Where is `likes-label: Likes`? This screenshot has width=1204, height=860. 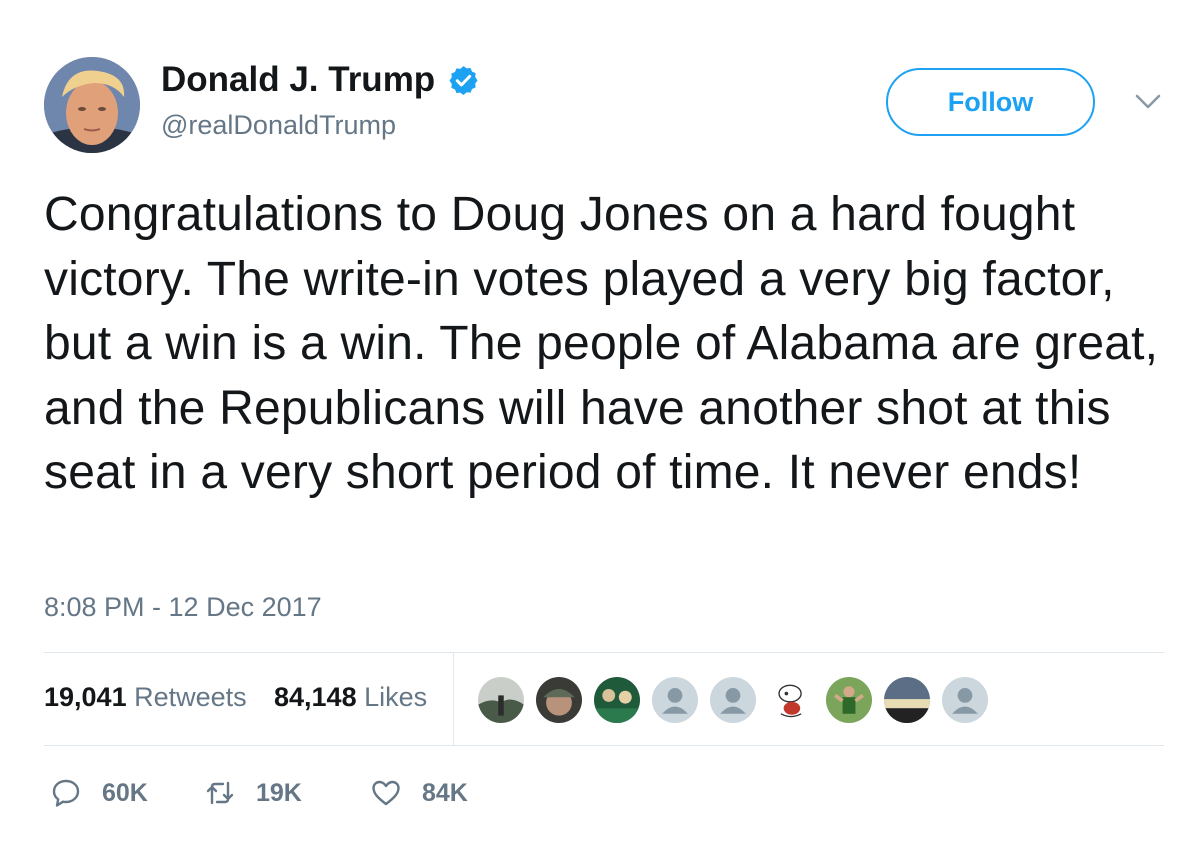
likes-label: Likes is located at coordinates (396, 697).